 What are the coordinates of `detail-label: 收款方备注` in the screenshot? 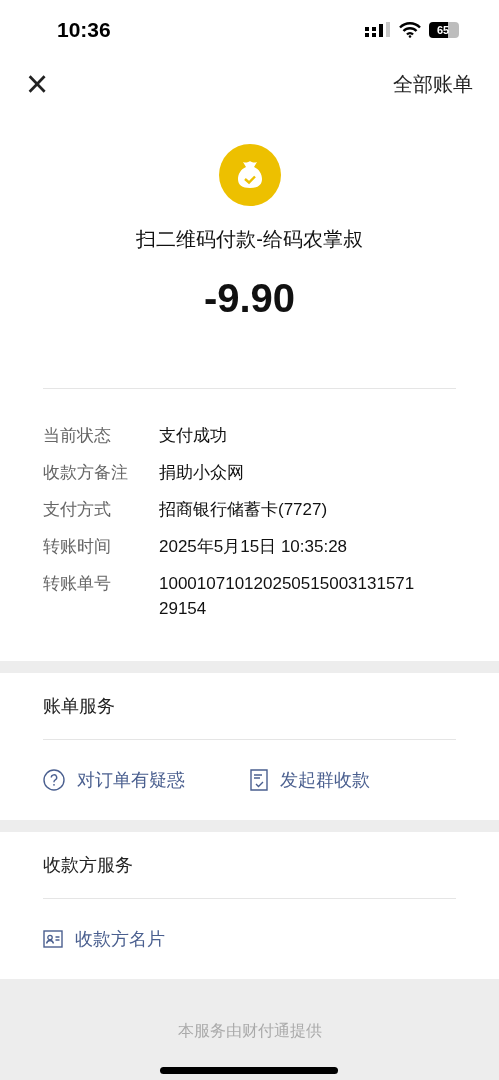 It's located at (86, 473).